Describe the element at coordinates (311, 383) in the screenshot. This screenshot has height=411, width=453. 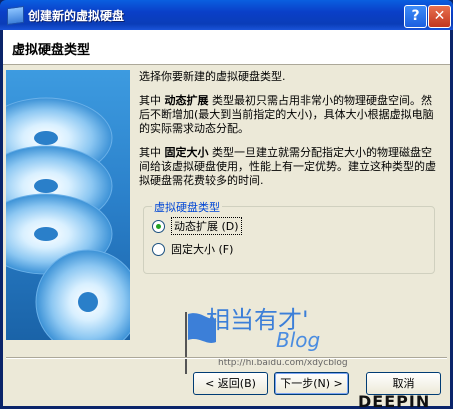
I see `next-button: 下一步(N) >` at that location.